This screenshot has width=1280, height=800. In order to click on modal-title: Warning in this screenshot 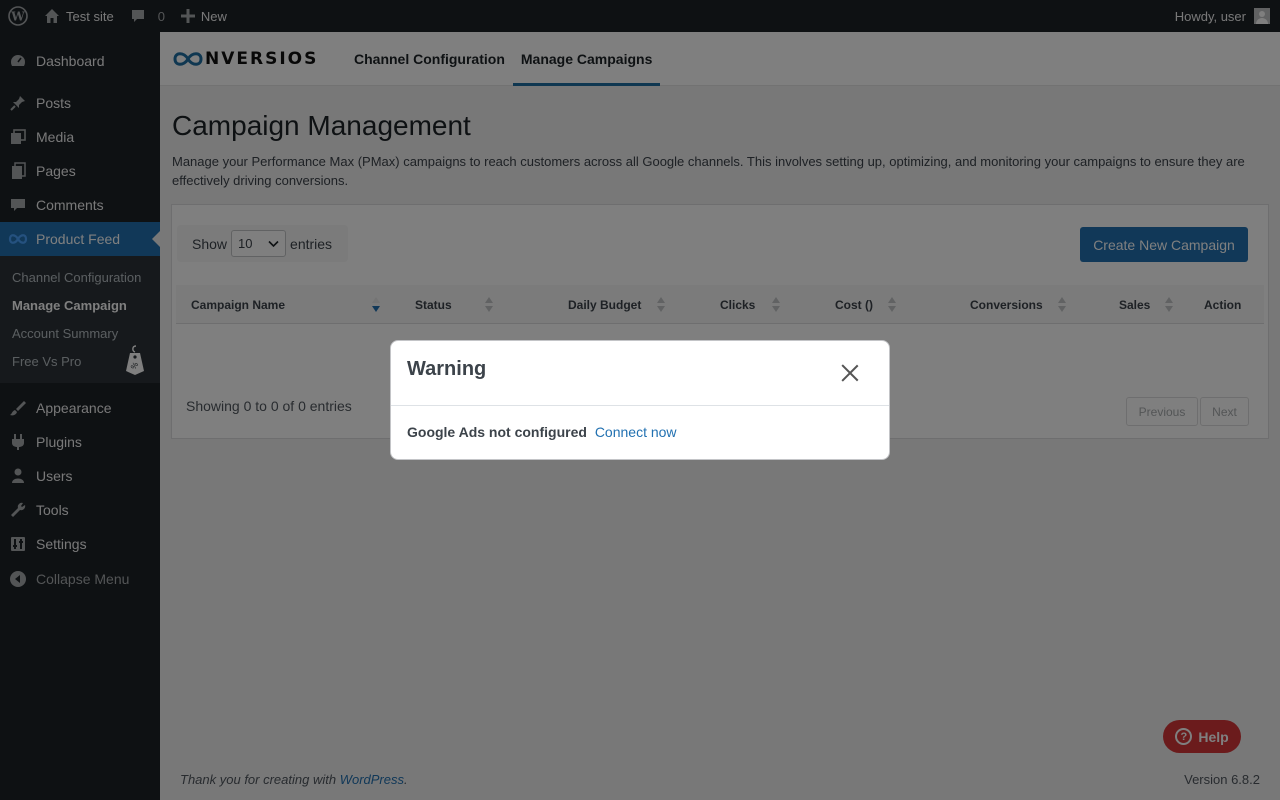, I will do `click(447, 368)`.